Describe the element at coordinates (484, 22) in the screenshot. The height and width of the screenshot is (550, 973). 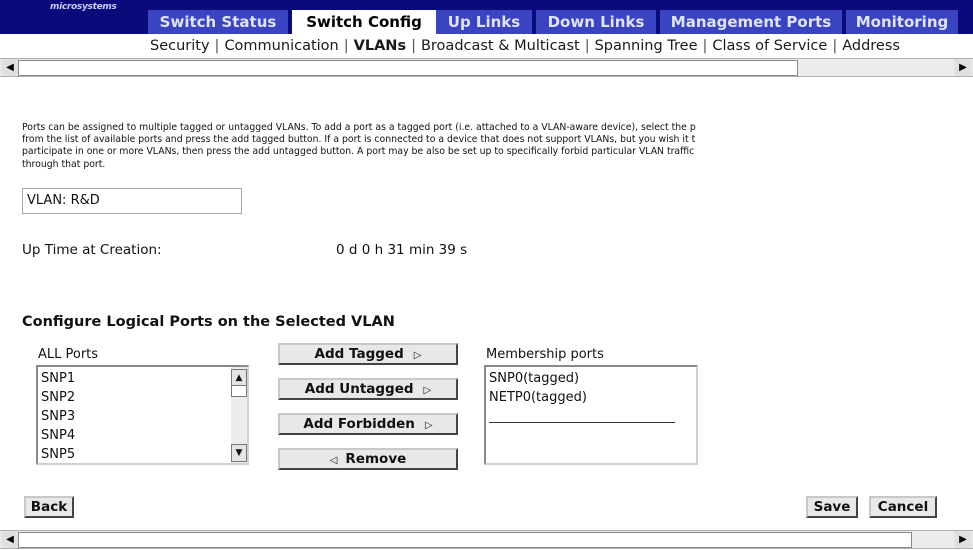
I see `tab-up-links: Up Links` at that location.